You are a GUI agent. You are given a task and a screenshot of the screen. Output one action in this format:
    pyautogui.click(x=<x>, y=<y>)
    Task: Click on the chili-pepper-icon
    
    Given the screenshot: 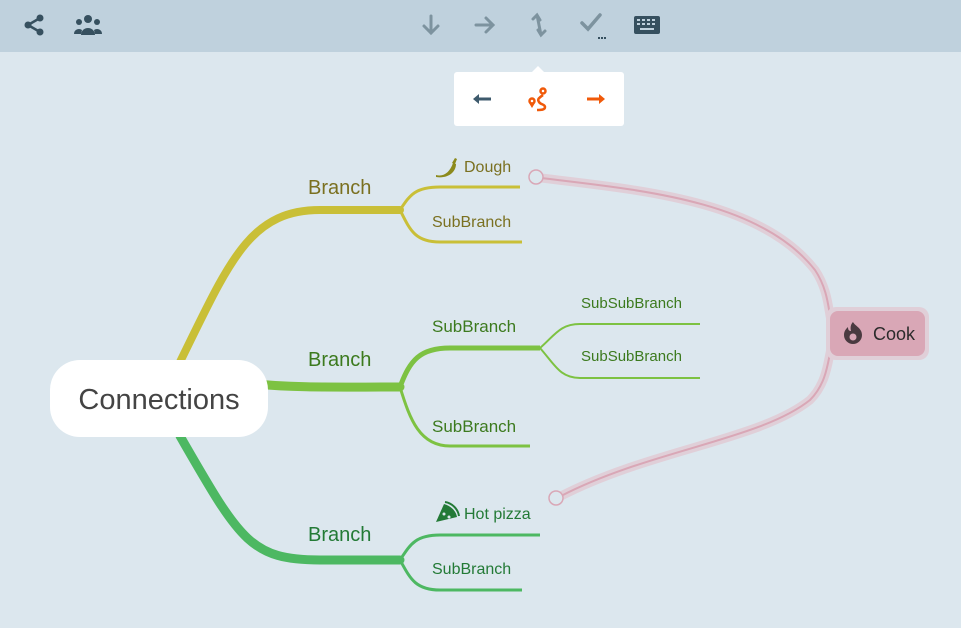 What is the action you would take?
    pyautogui.click(x=446, y=168)
    